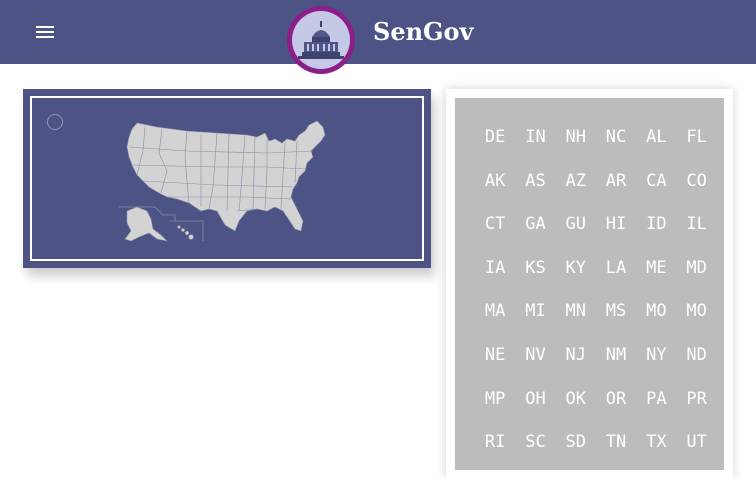 Image resolution: width=756 pixels, height=479 pixels. What do you see at coordinates (535, 236) in the screenshot?
I see `state-code-ga: GA` at bounding box center [535, 236].